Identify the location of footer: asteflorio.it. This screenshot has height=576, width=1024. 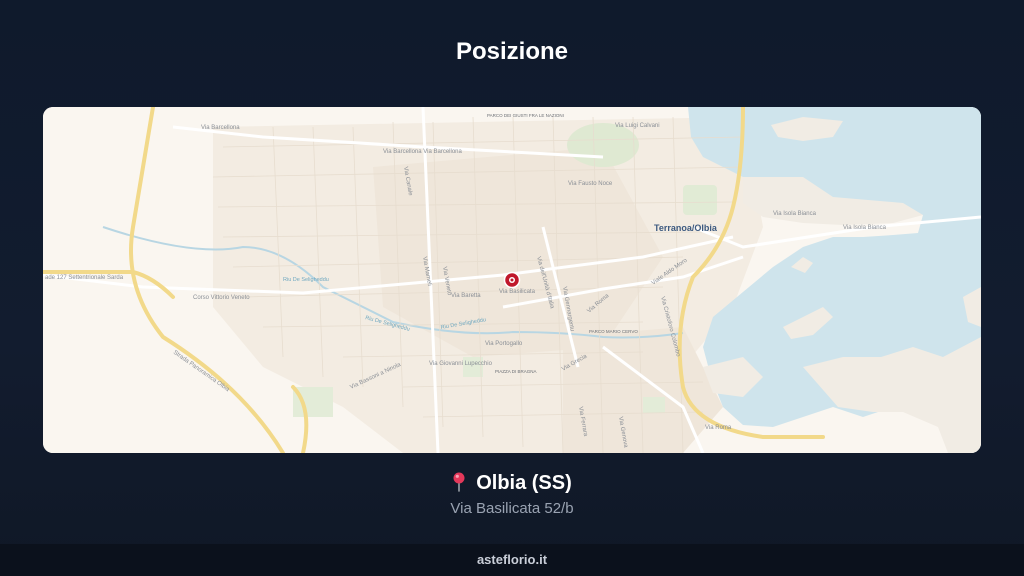
(512, 560).